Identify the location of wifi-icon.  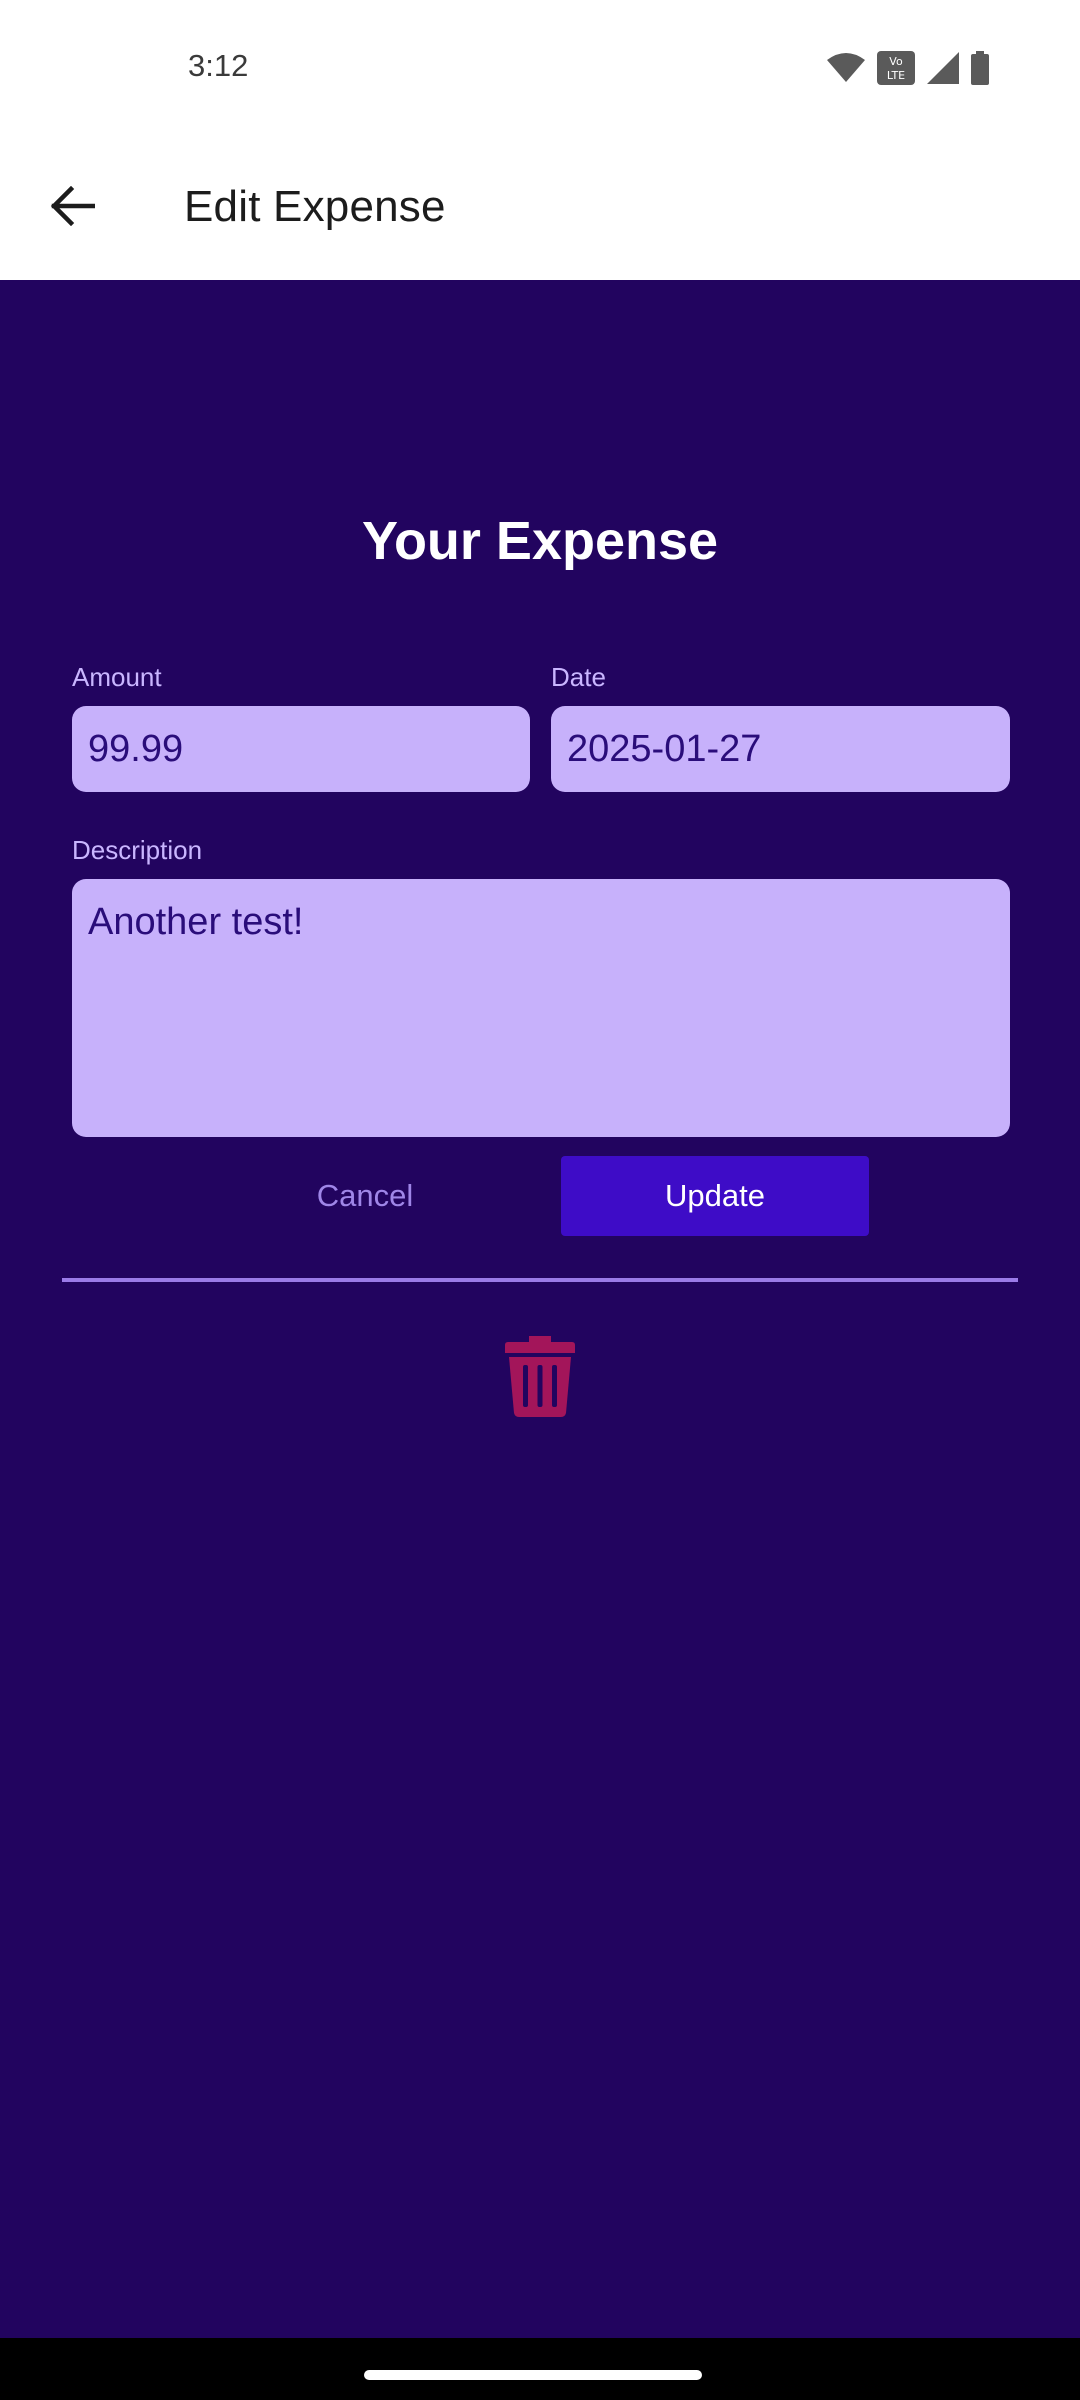
(846, 68).